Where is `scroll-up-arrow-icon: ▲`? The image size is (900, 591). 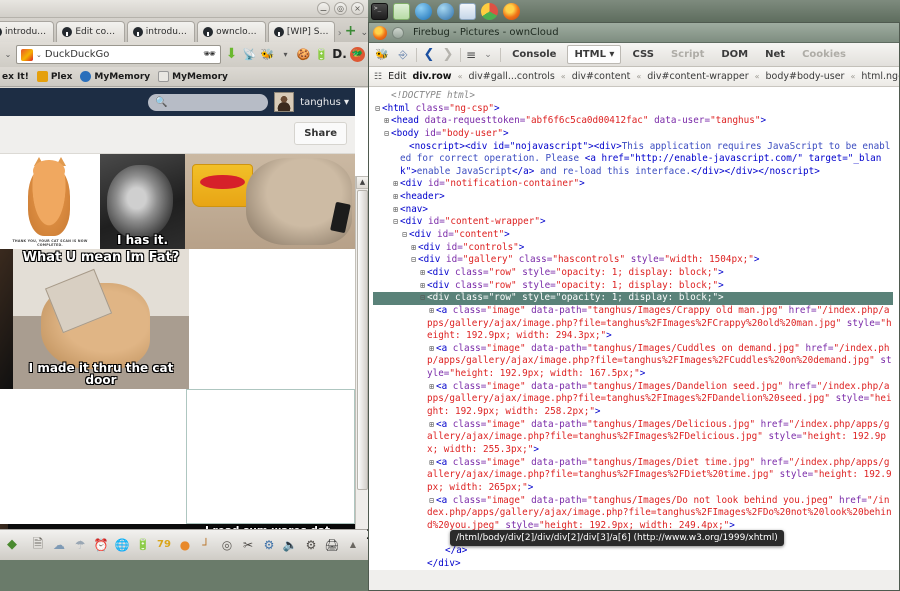
scroll-up-arrow-icon: ▲ is located at coordinates (362, 182).